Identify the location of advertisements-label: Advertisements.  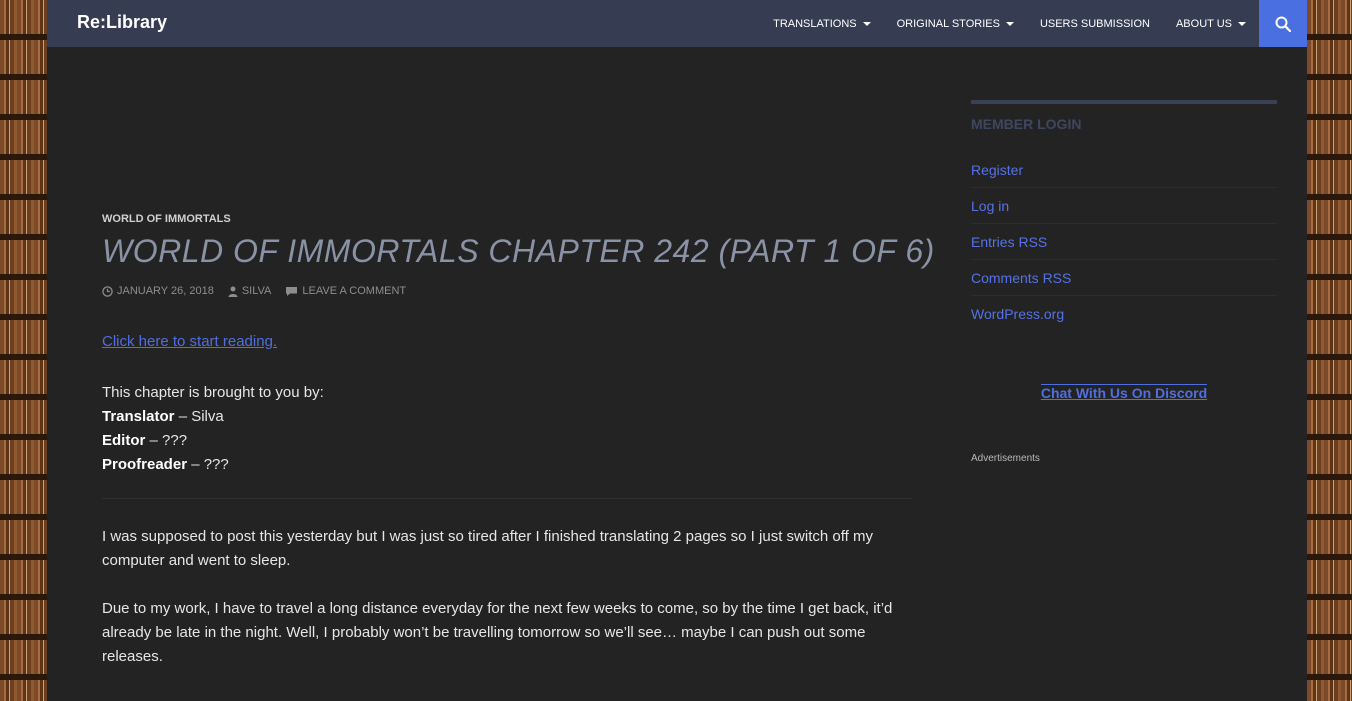
(1005, 458).